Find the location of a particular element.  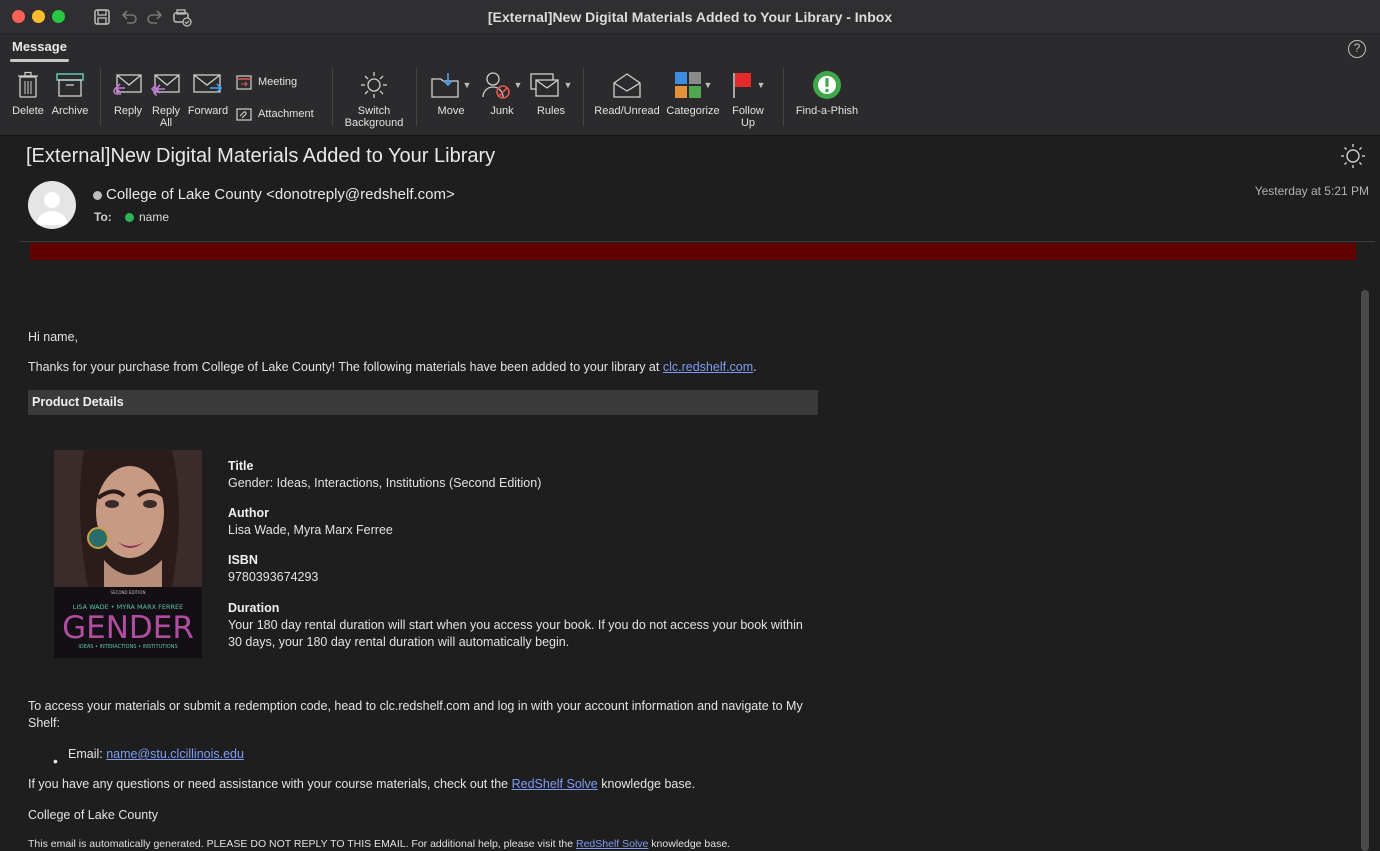

junk-icon is located at coordinates (495, 85).